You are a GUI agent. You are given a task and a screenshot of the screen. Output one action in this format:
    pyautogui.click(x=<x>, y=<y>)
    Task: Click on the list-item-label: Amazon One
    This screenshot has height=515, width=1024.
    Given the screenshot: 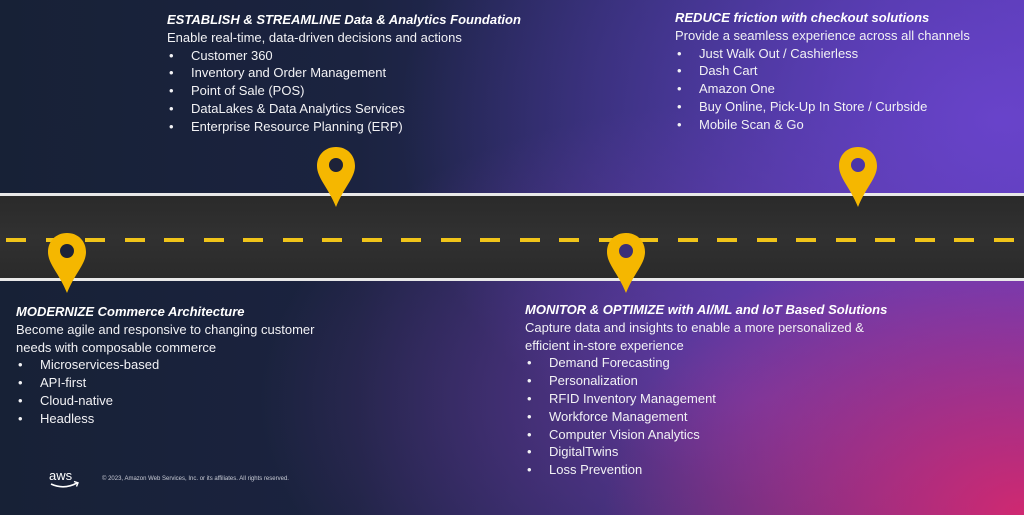 What is the action you would take?
    pyautogui.click(x=737, y=89)
    